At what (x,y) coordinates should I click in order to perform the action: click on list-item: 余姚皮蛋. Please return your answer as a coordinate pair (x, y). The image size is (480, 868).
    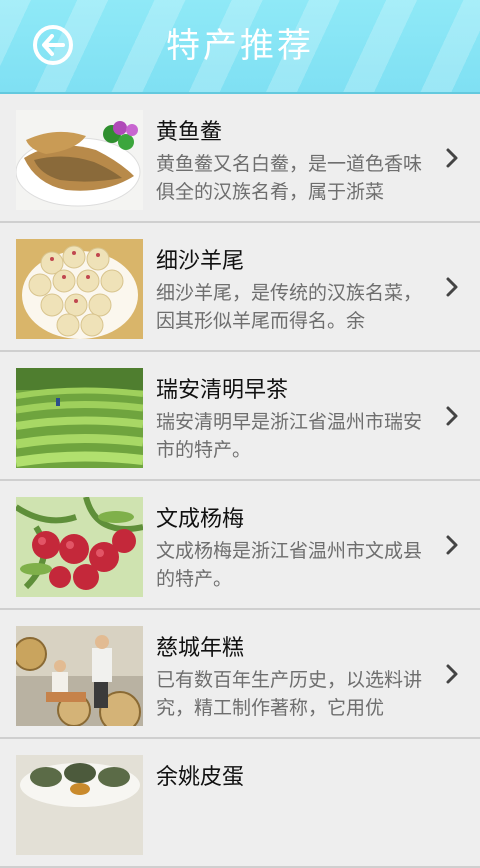
    Looking at the image, I should click on (240, 803).